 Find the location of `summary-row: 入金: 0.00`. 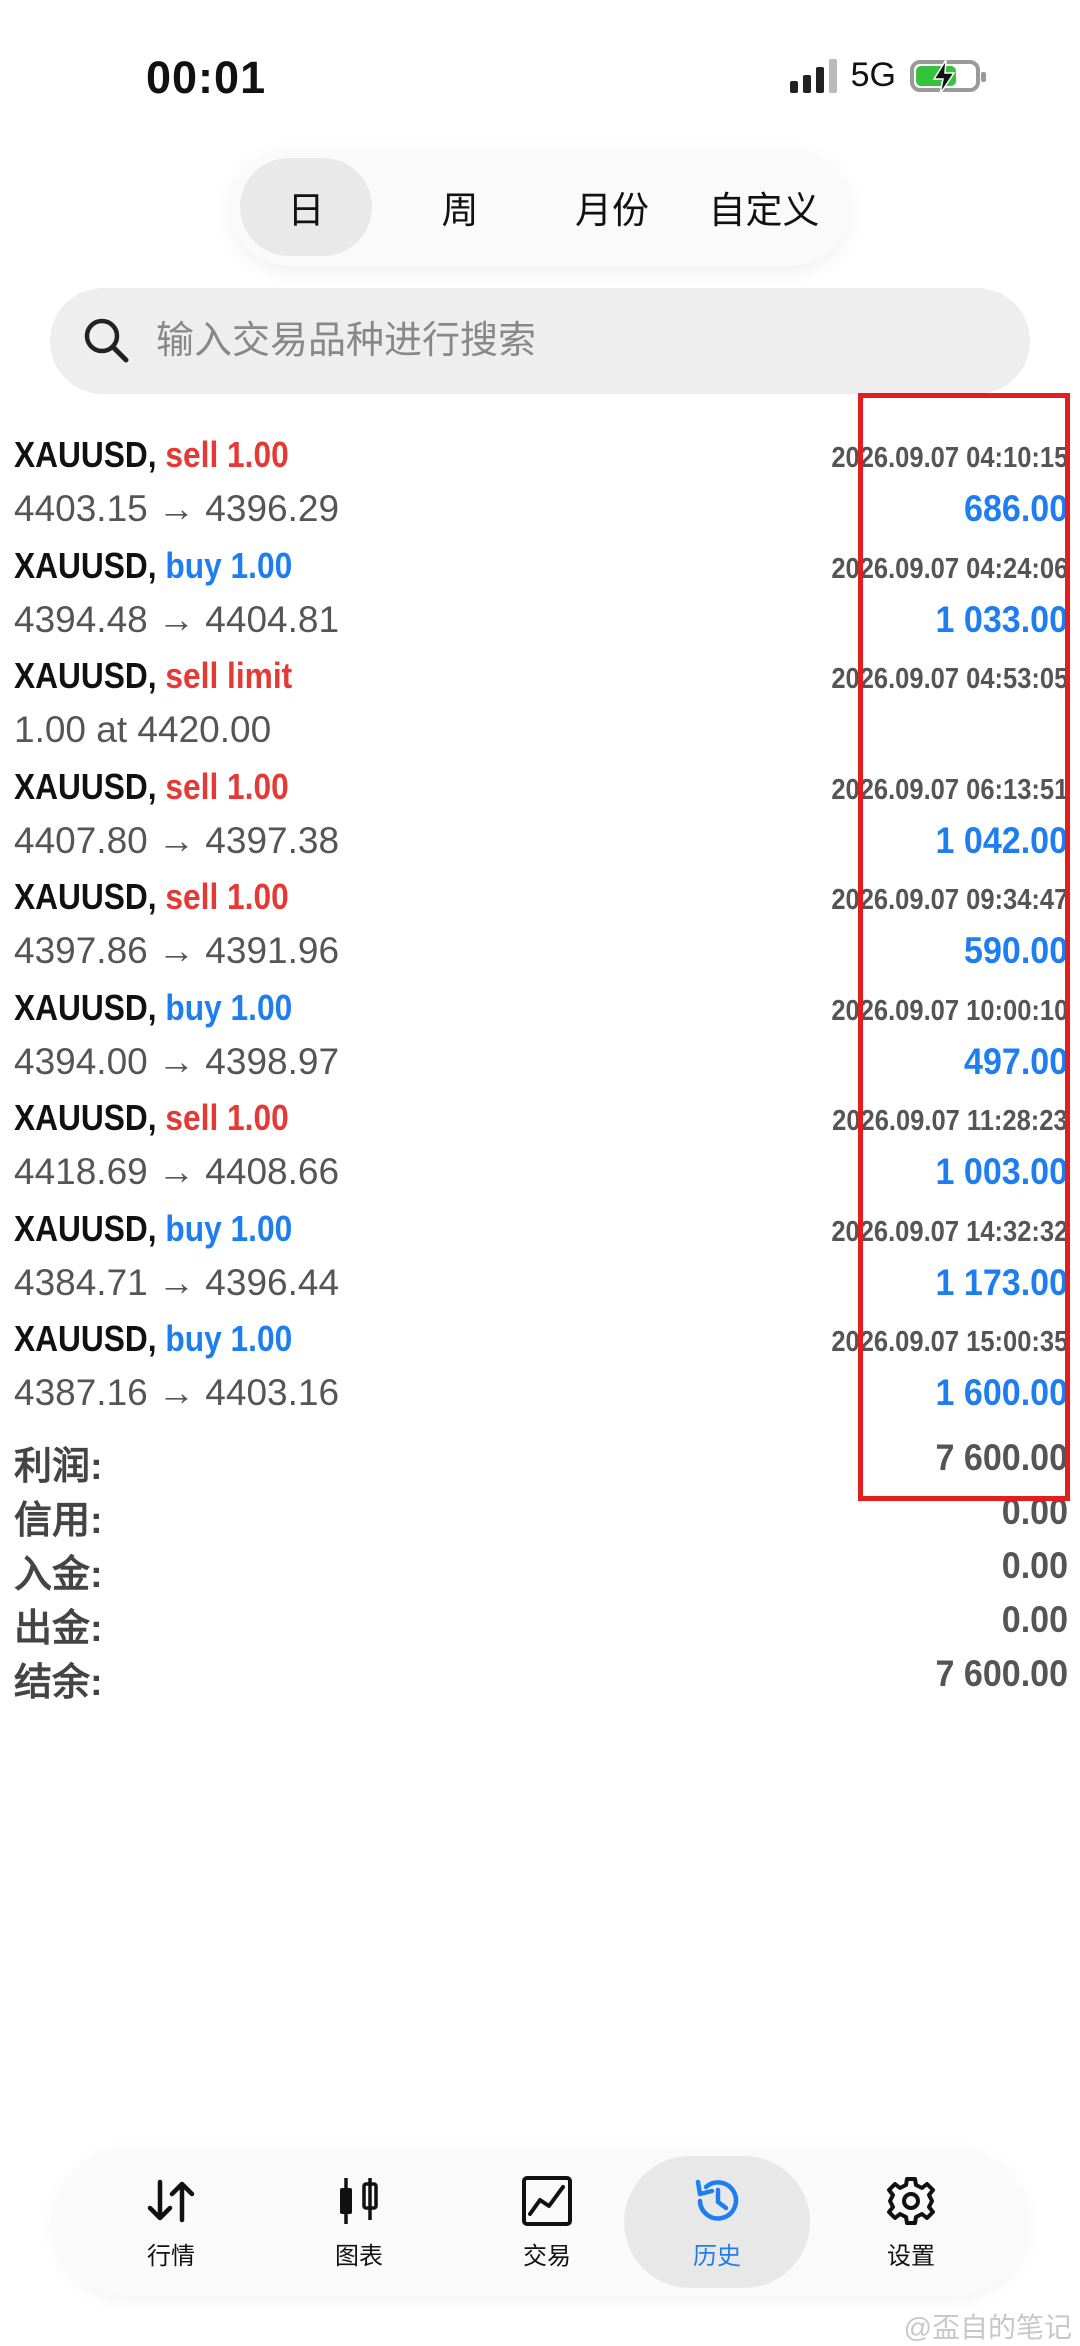

summary-row: 入金: 0.00 is located at coordinates (540, 1570).